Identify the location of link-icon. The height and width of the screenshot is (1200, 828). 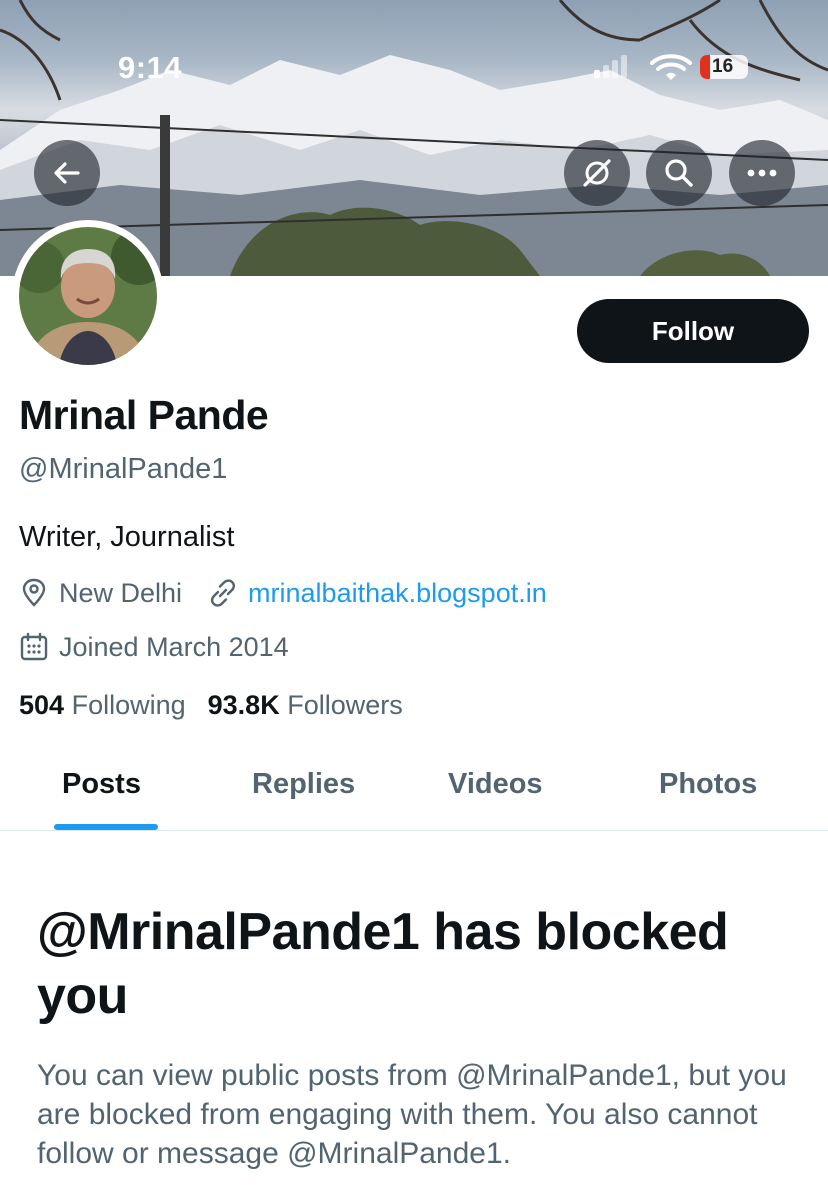
(223, 593).